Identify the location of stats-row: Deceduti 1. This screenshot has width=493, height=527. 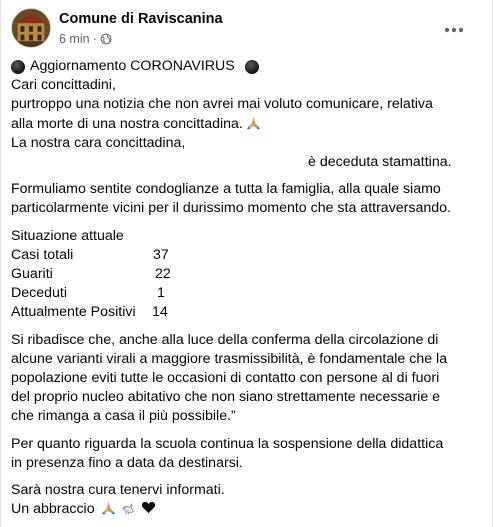
(246, 293).